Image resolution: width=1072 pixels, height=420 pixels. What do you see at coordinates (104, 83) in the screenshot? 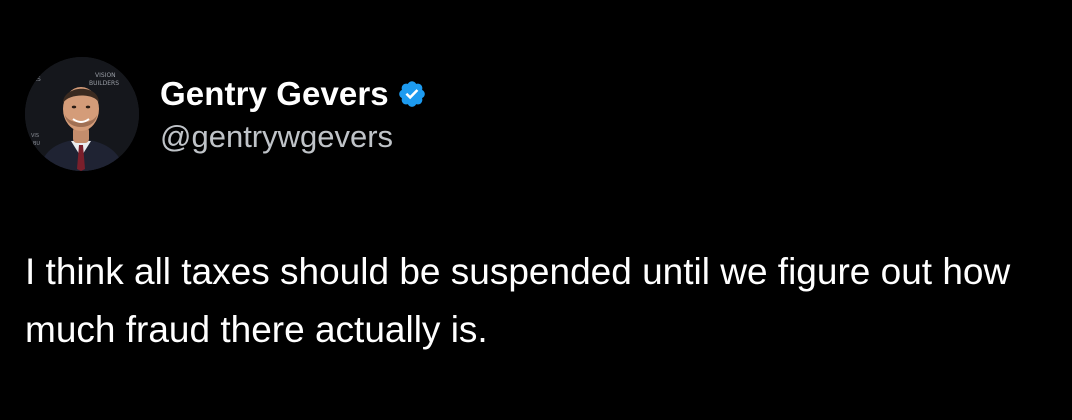
I see `svg-text: BUILDERS` at bounding box center [104, 83].